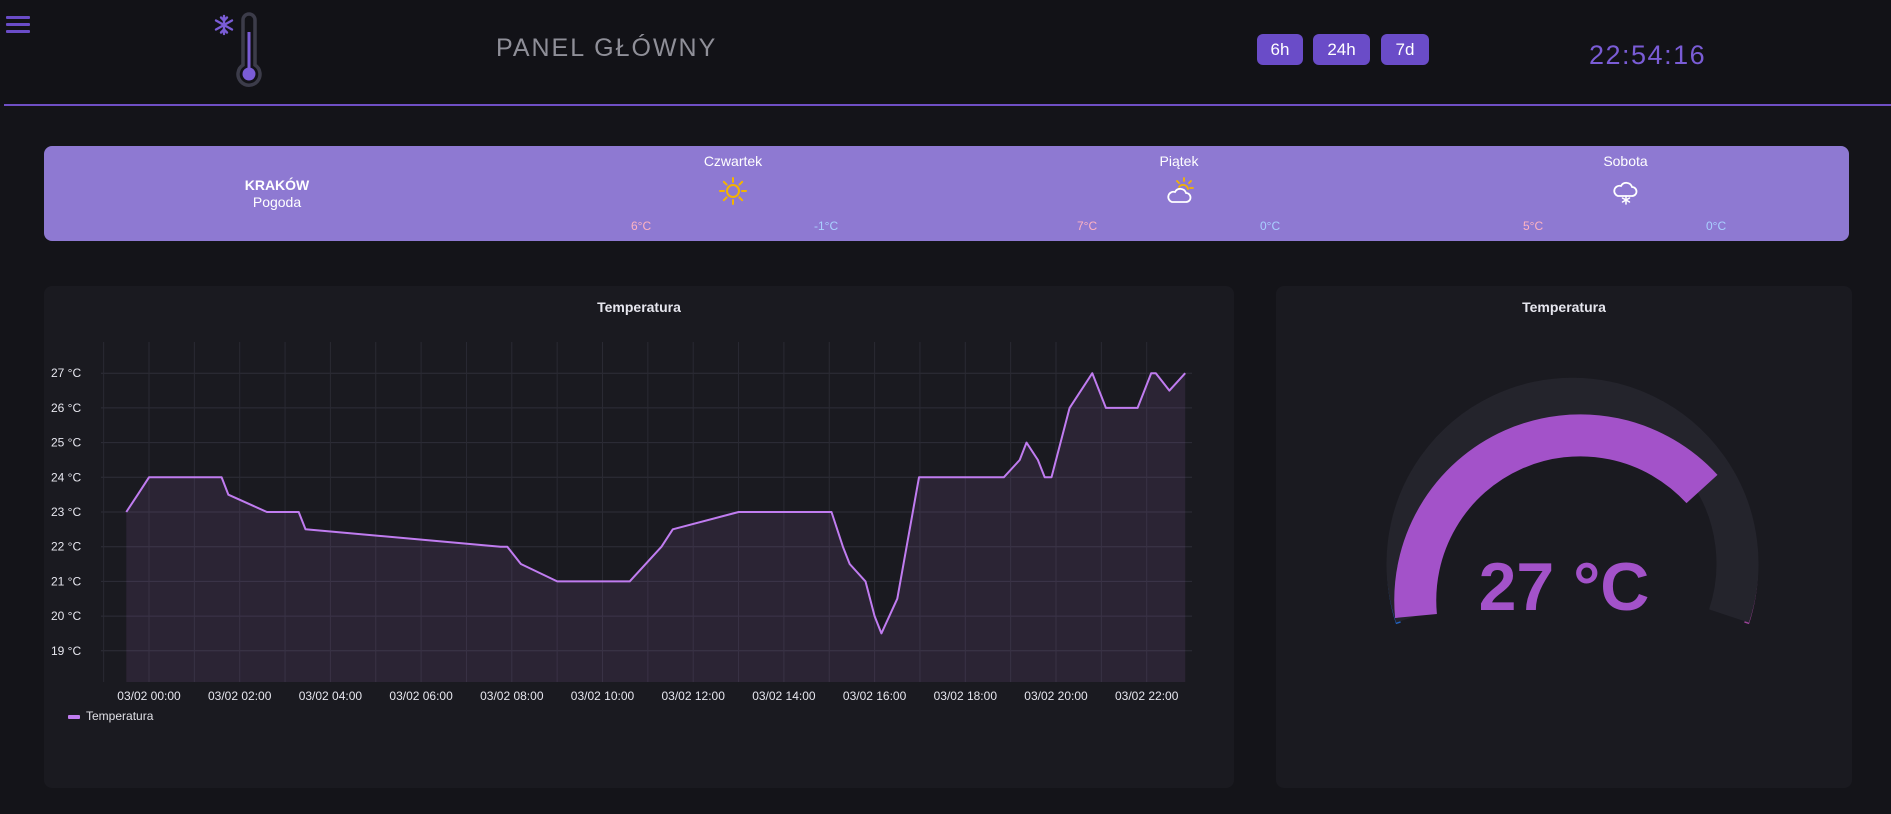  What do you see at coordinates (1564, 587) in the screenshot?
I see `gauge-value: 27 °C` at bounding box center [1564, 587].